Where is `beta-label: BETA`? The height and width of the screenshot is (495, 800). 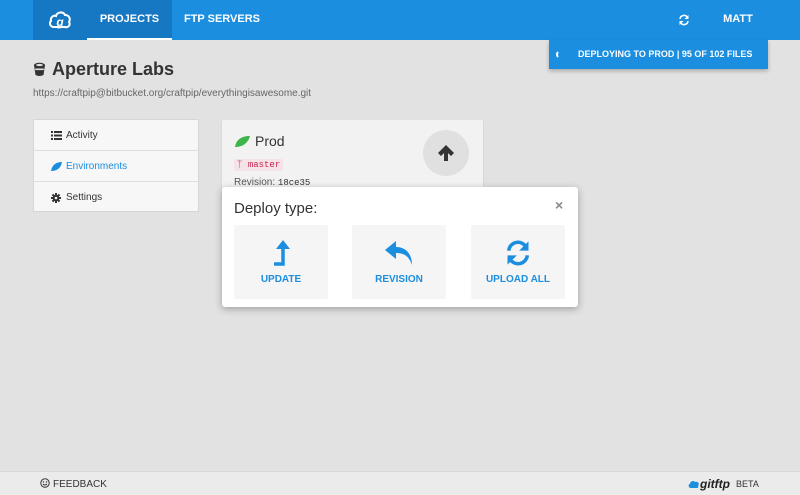 beta-label: BETA is located at coordinates (747, 484).